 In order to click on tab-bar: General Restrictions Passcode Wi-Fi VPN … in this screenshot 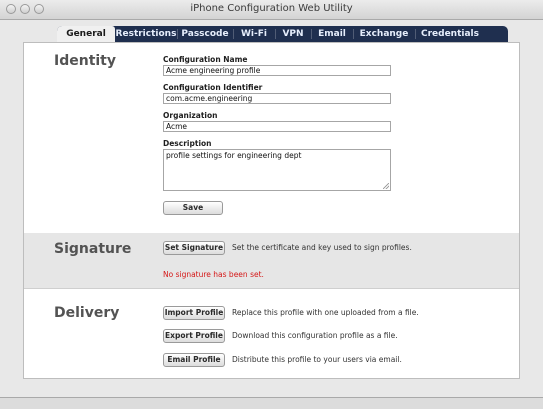, I will do `click(282, 34)`.